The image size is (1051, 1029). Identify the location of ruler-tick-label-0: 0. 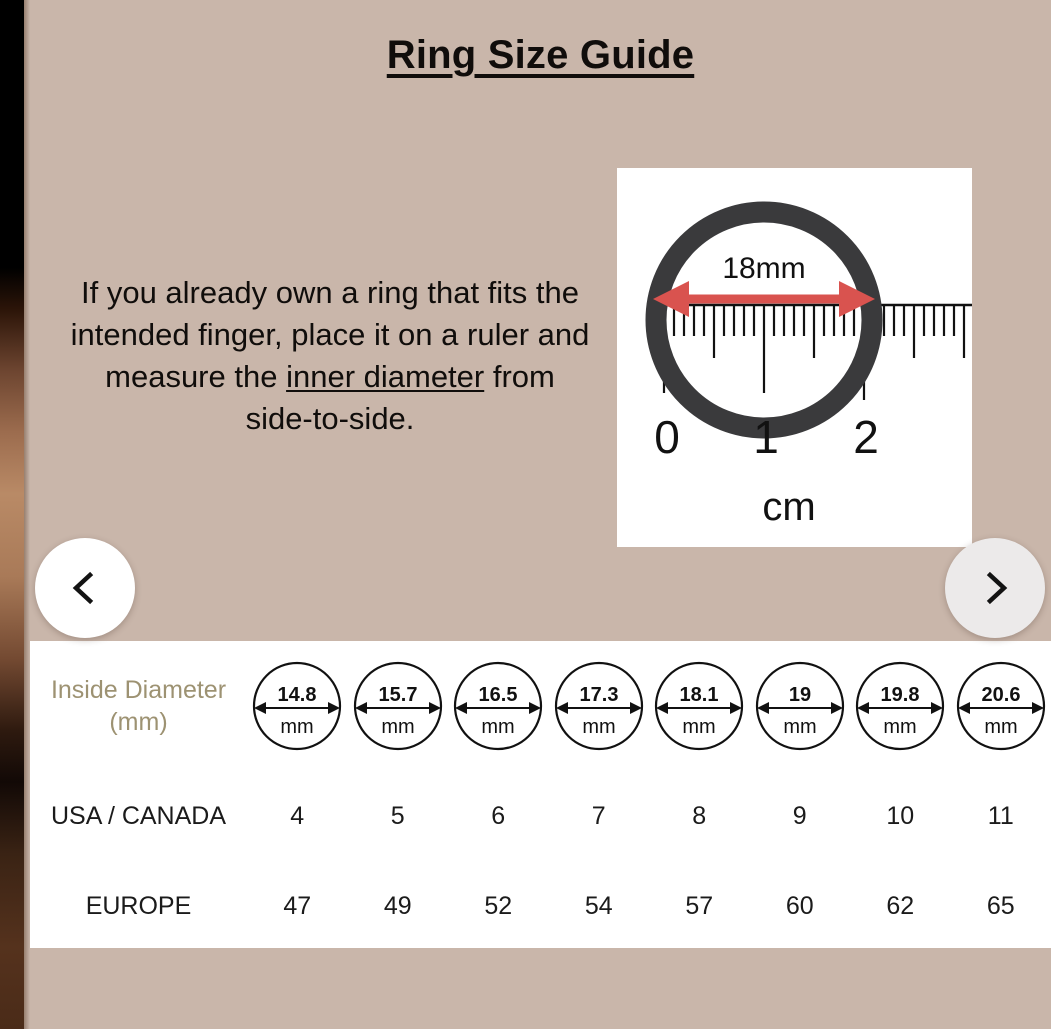
(667, 437).